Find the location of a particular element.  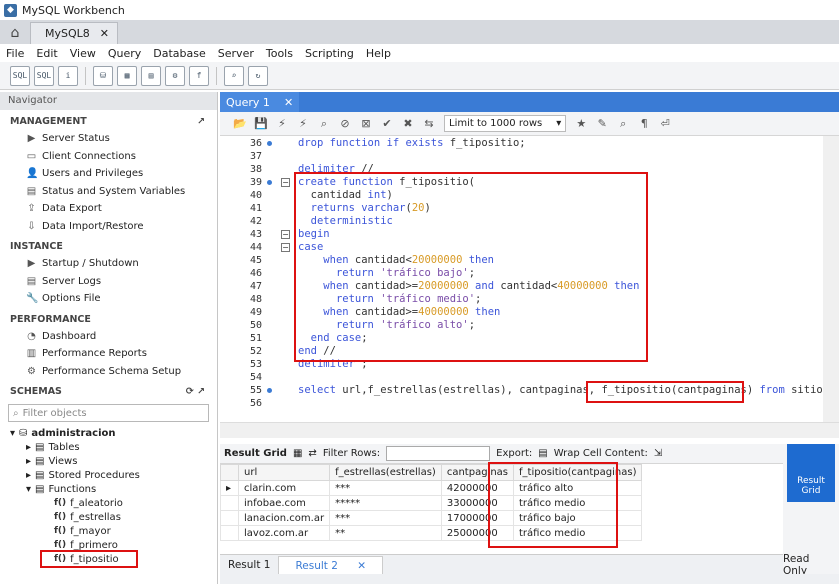

save-icon: 💾 is located at coordinates (261, 124).